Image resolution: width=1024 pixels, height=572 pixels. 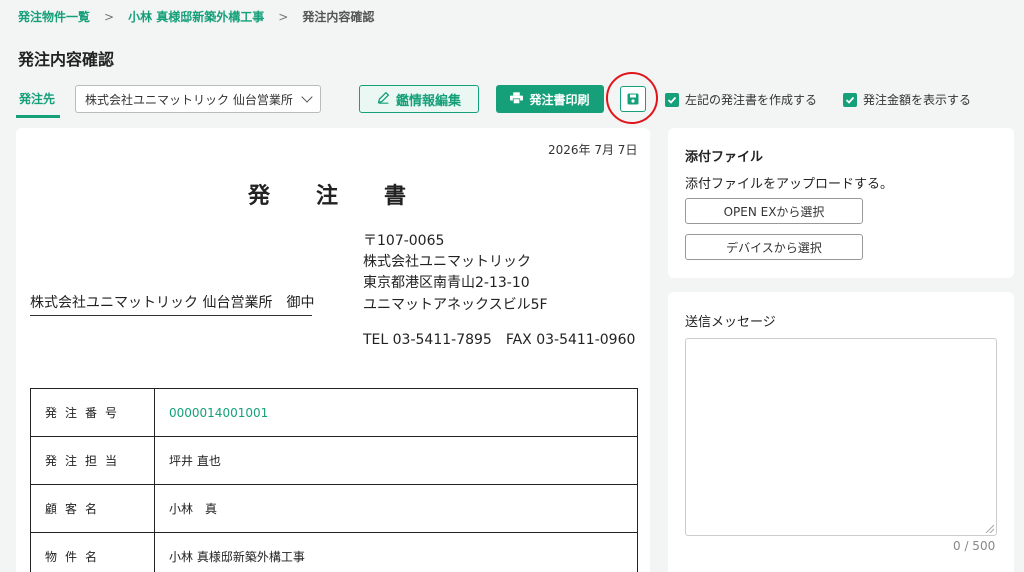 I want to click on edit-header-button: 鑑情報編集, so click(x=419, y=99).